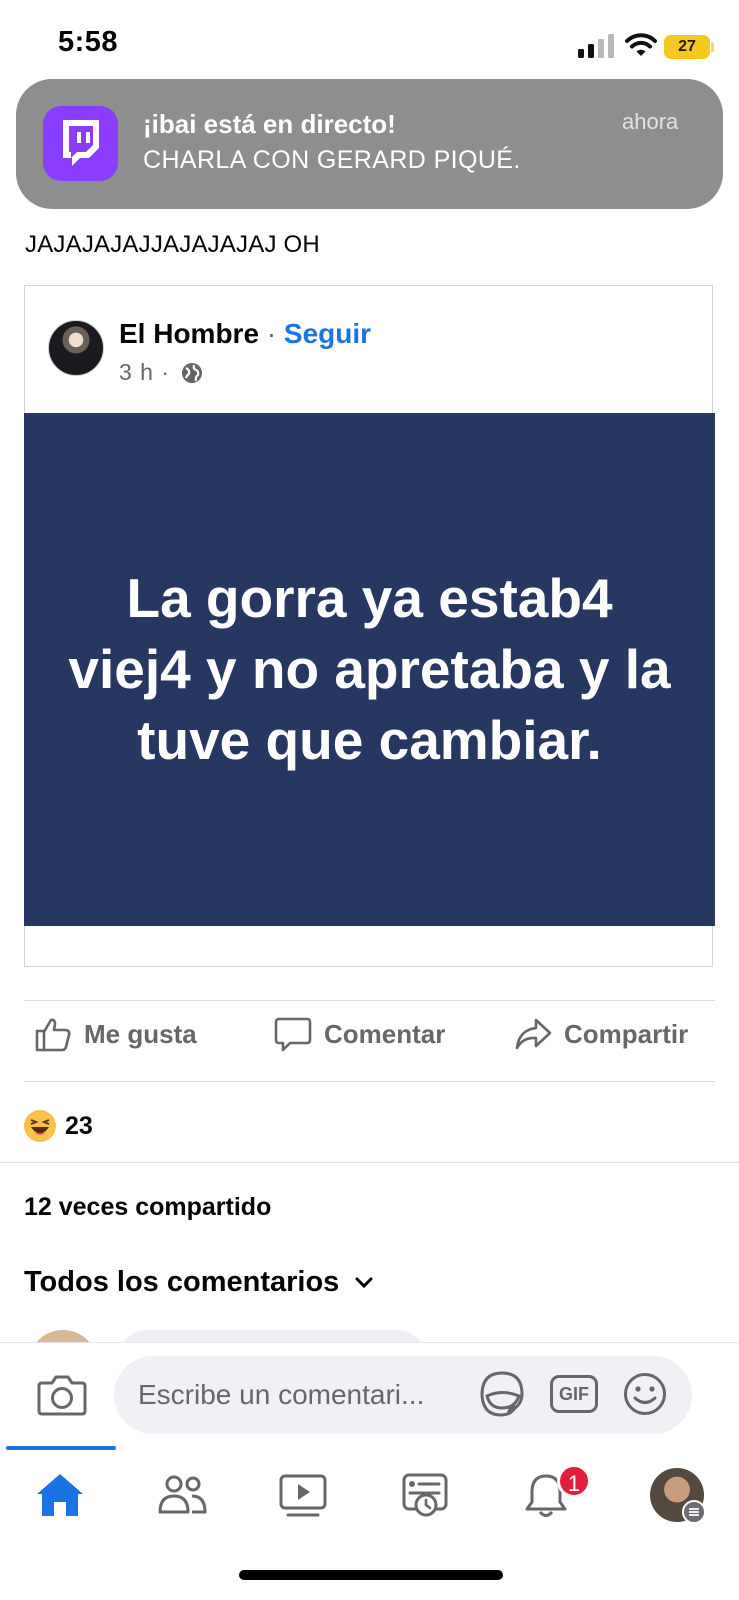  What do you see at coordinates (369, 144) in the screenshot?
I see `notification-banner` at bounding box center [369, 144].